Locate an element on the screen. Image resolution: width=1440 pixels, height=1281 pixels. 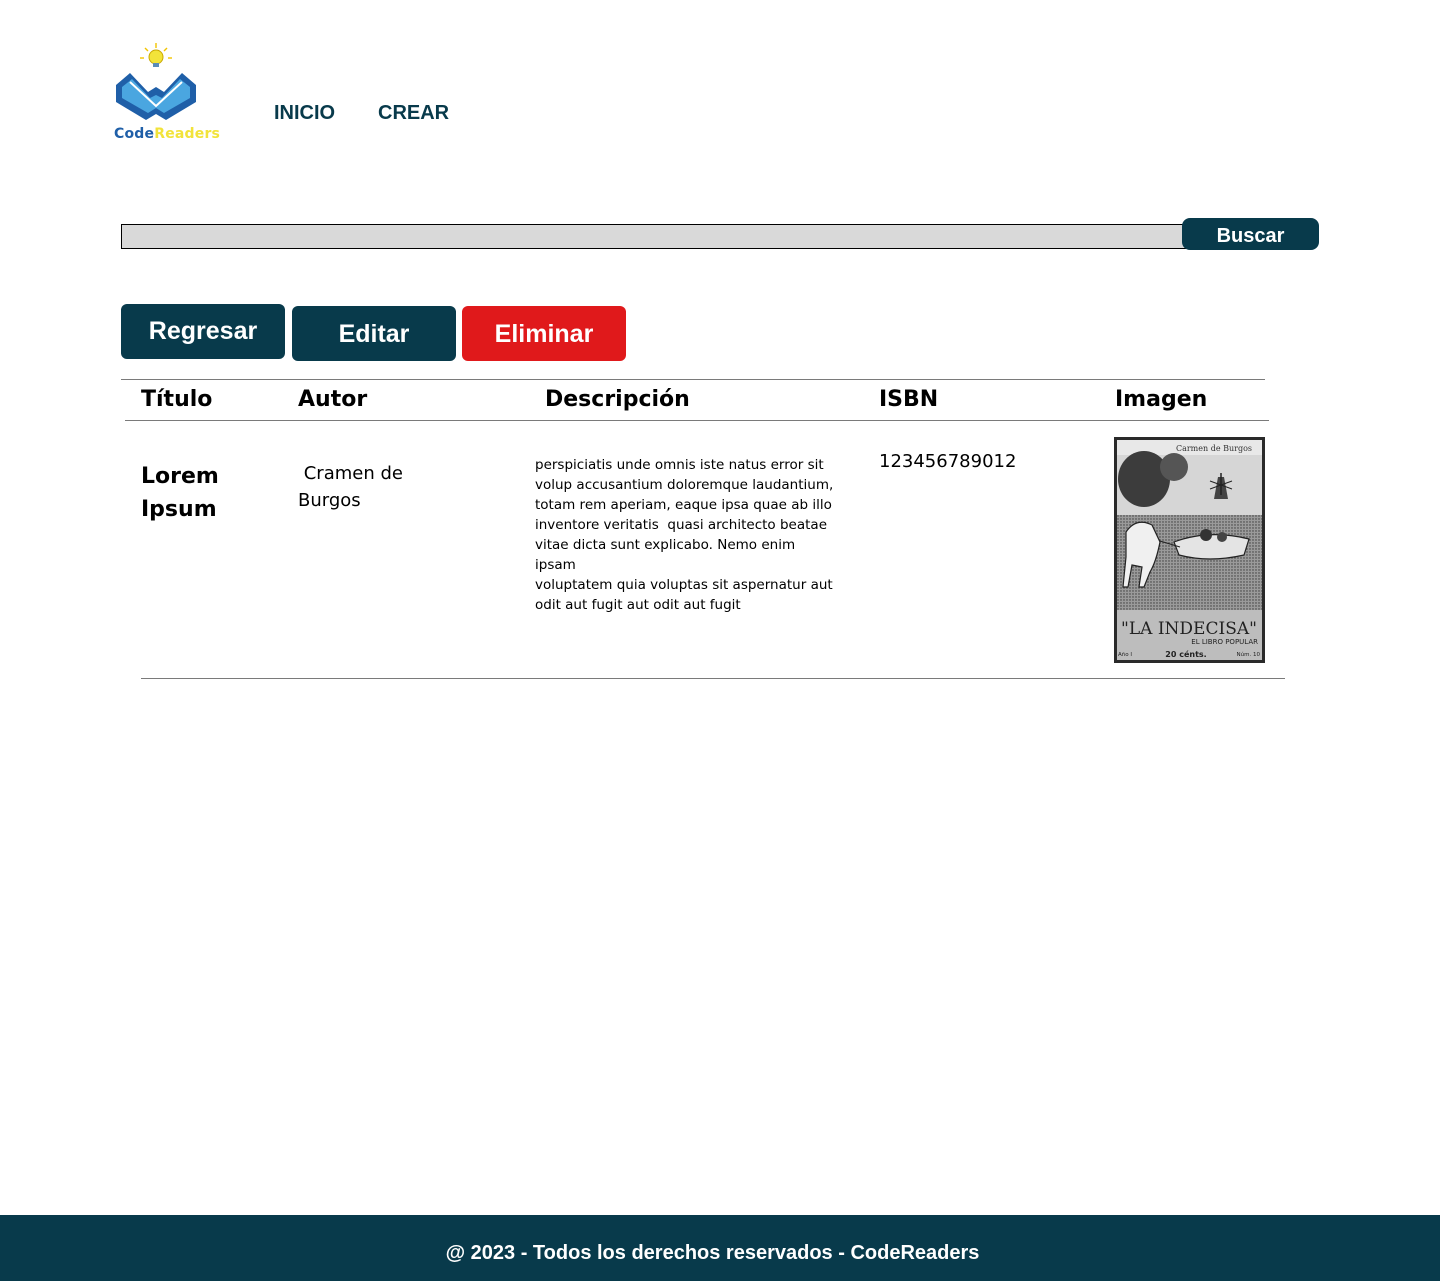
table-bottom-border is located at coordinates (713, 678).